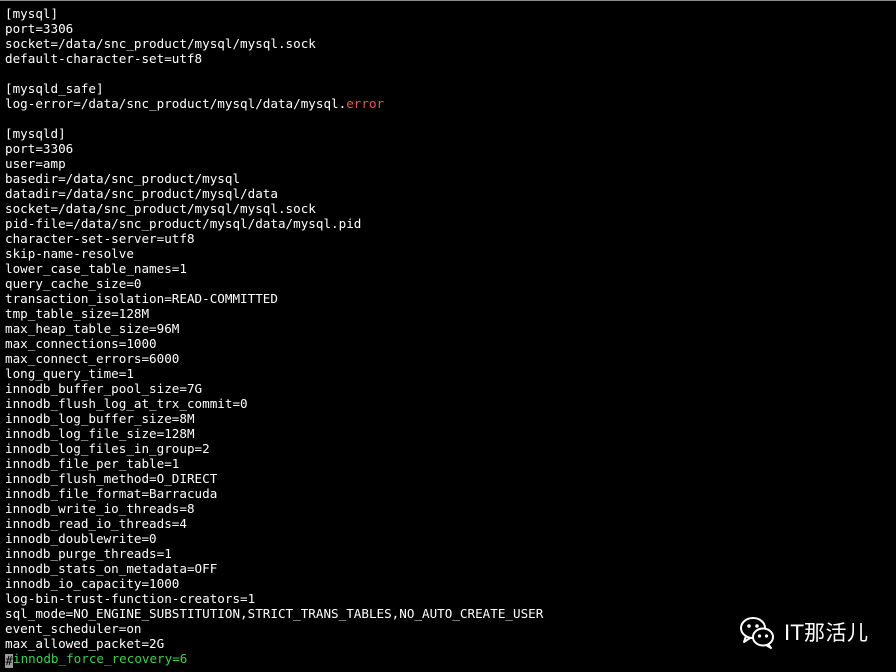 This screenshot has height=672, width=896. What do you see at coordinates (274, 659) in the screenshot?
I see `editor-line-cursor: #innodb_force_recovery=6` at bounding box center [274, 659].